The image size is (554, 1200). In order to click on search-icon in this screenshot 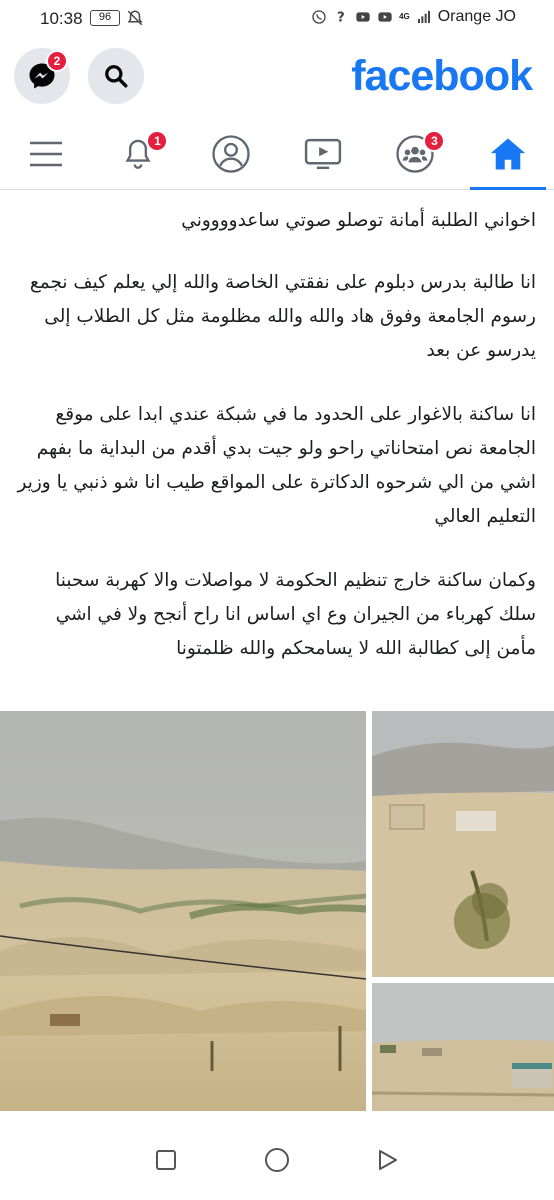, I will do `click(116, 76)`.